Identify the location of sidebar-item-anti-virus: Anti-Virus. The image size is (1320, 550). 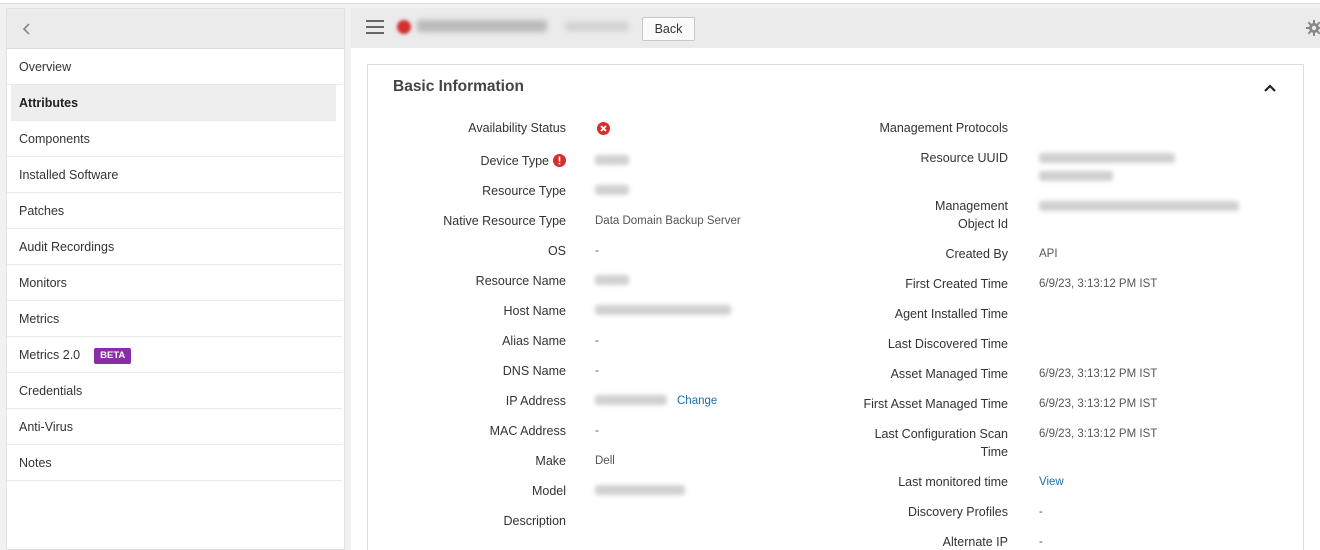
(174, 427).